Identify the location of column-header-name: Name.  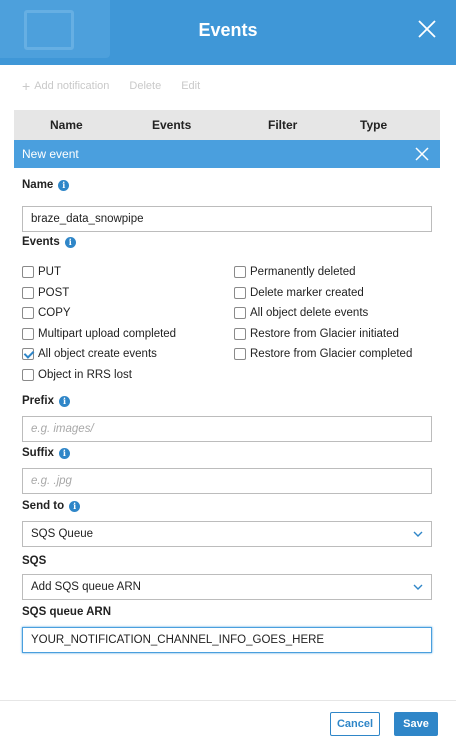
(66, 125).